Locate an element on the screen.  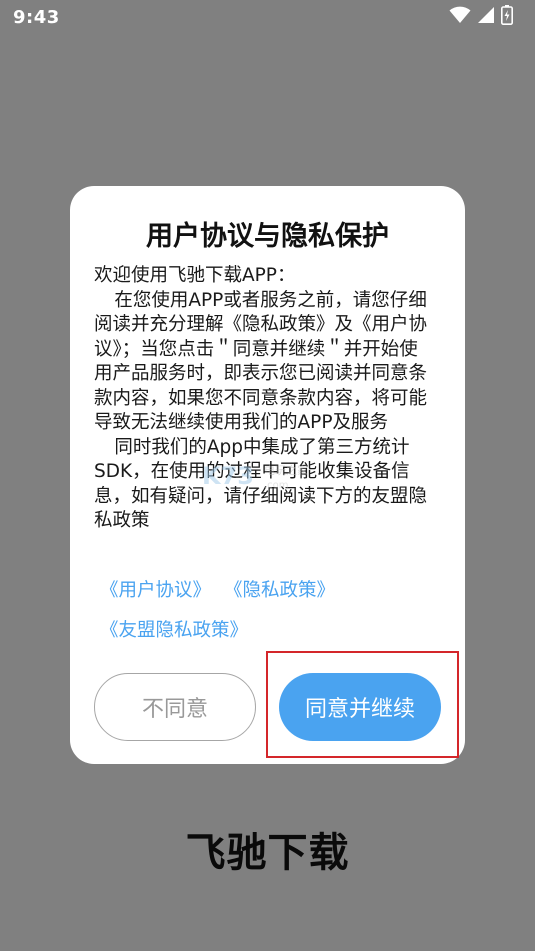
status-icons is located at coordinates (481, 17).